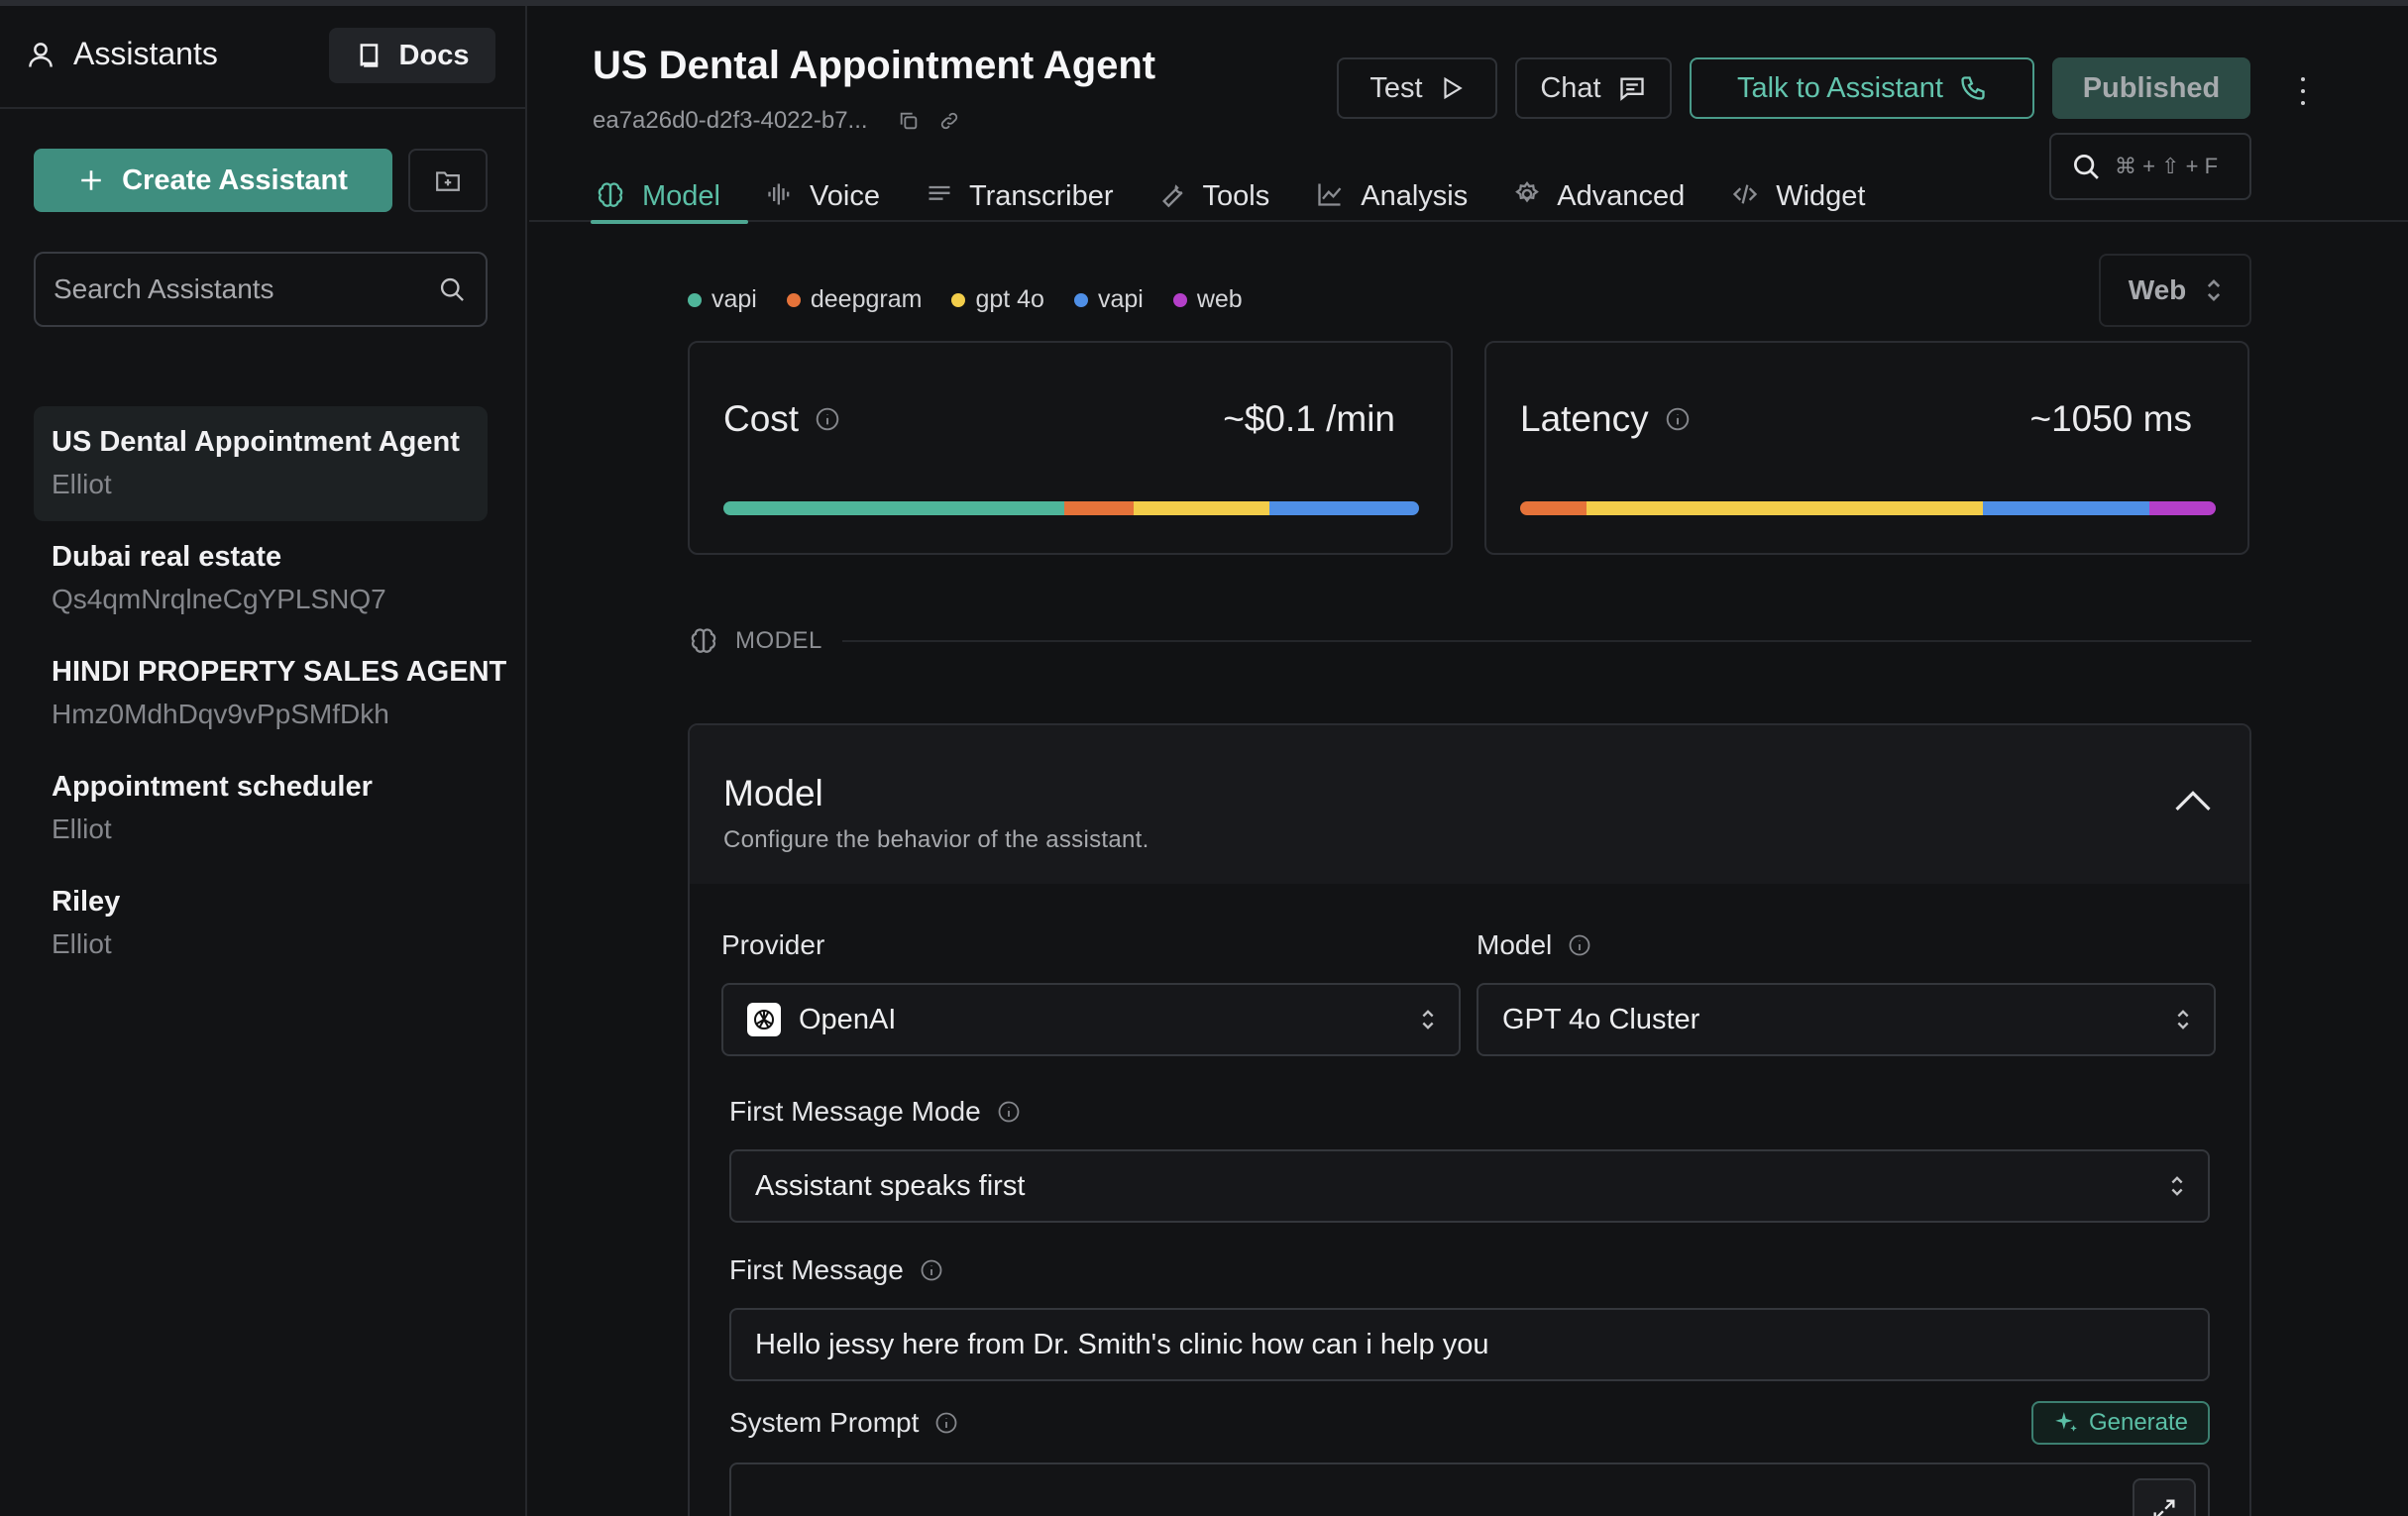  I want to click on first-message-mode-select: Assistant speaks first, so click(1469, 1186).